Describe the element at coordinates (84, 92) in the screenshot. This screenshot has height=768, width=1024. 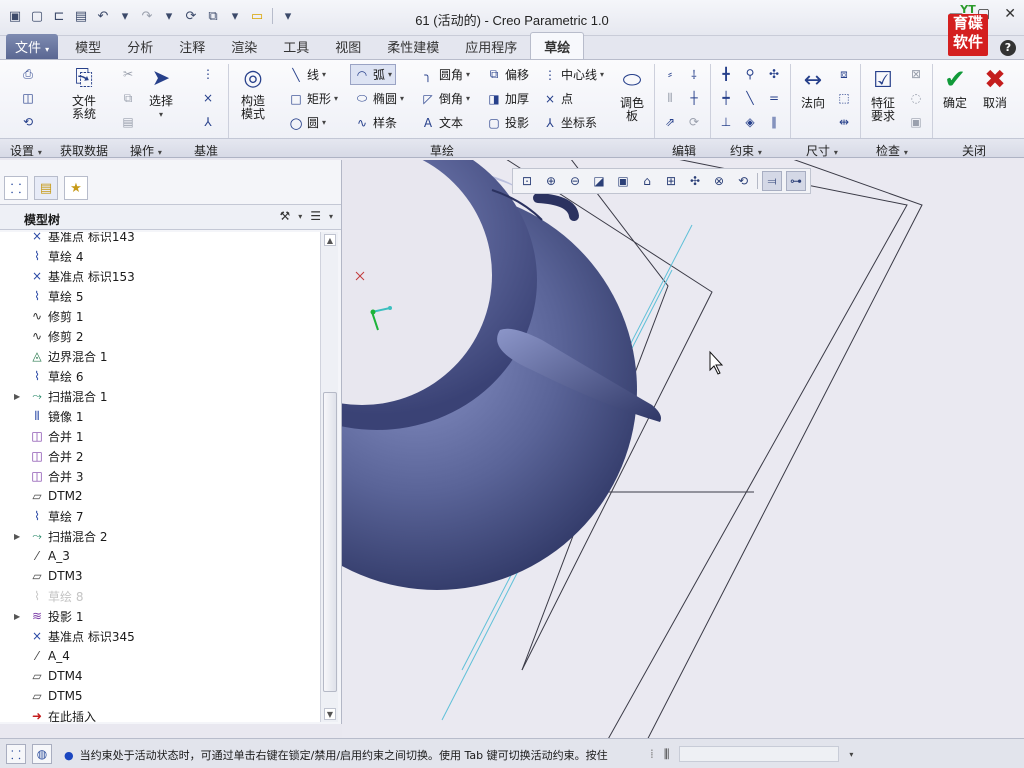
I see `file-system-button: ⎘ 文件 系统` at that location.